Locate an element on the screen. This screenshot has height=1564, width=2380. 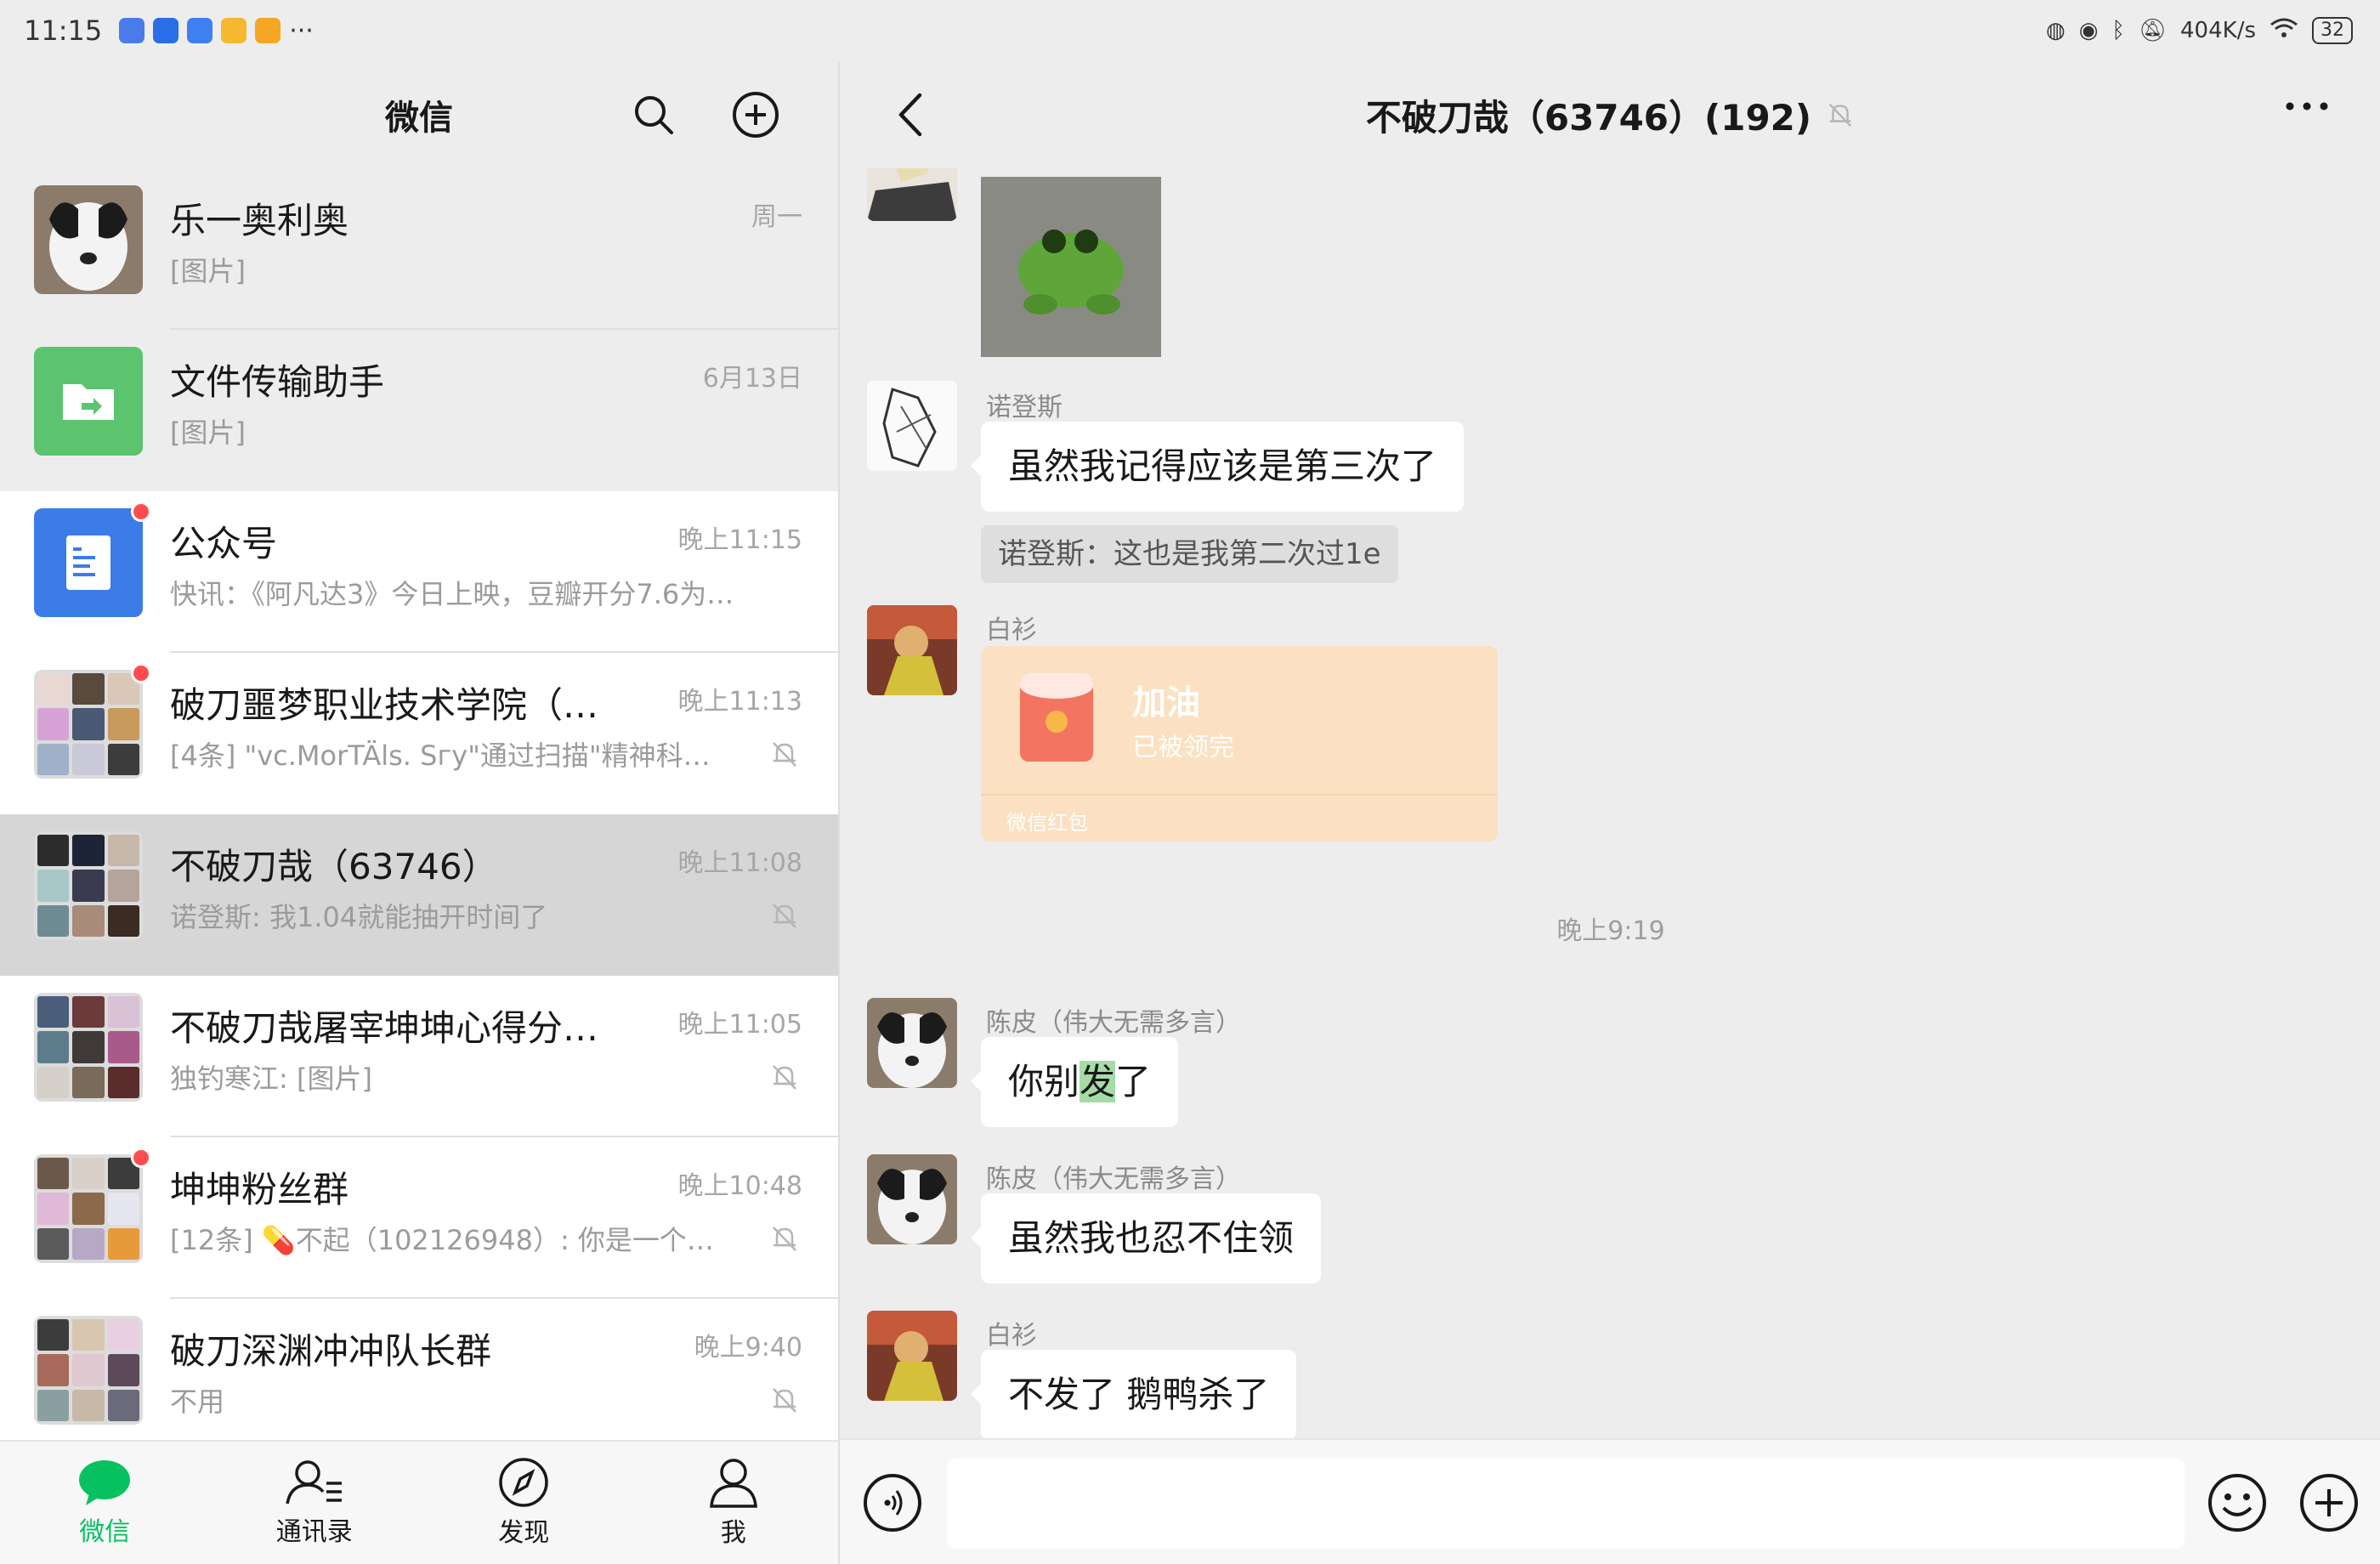
chat-item: 乐一奥利奥 [图片] 周一 is located at coordinates (419, 249).